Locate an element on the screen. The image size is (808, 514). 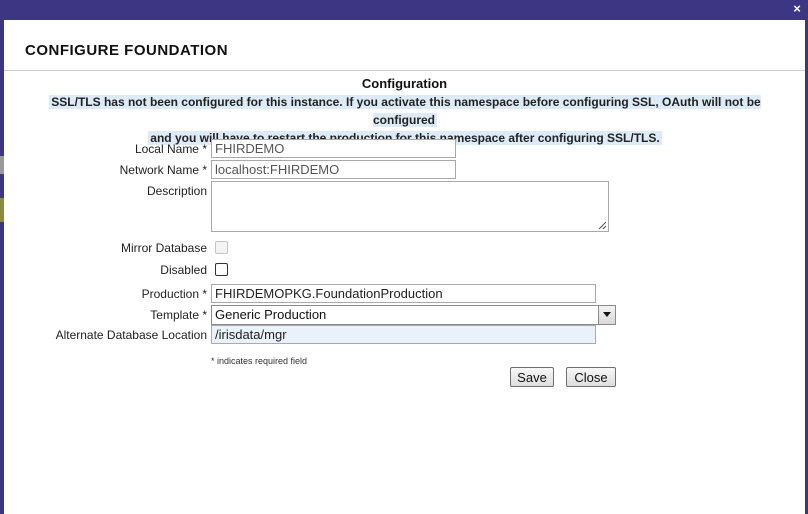
disabled-checkbox is located at coordinates (221, 269).